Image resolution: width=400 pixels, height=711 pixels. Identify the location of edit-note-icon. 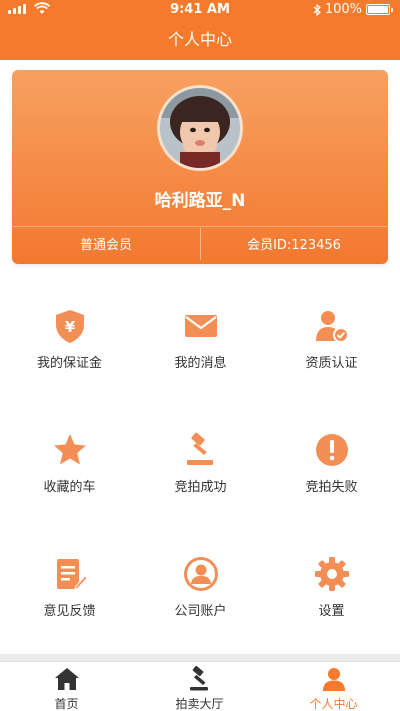
(72, 574).